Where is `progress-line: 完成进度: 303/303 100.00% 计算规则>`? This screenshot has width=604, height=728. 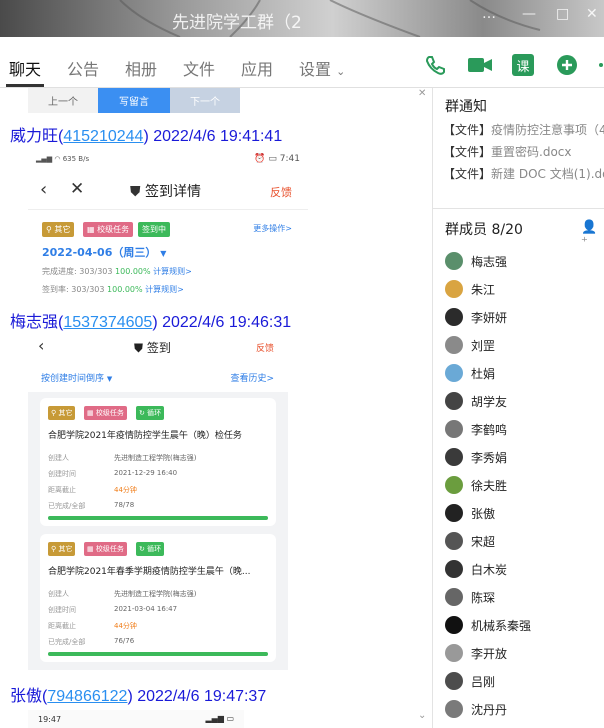
progress-line: 完成进度: 303/303 100.00% 计算规则> is located at coordinates (117, 271).